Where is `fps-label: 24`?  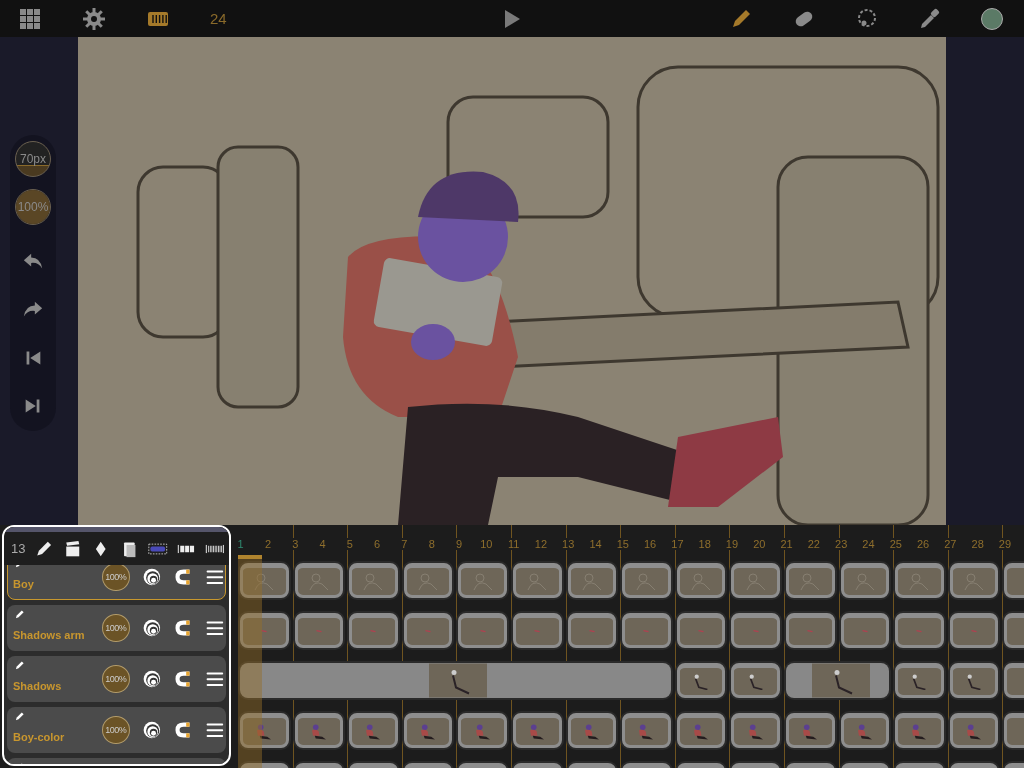 fps-label: 24 is located at coordinates (218, 18).